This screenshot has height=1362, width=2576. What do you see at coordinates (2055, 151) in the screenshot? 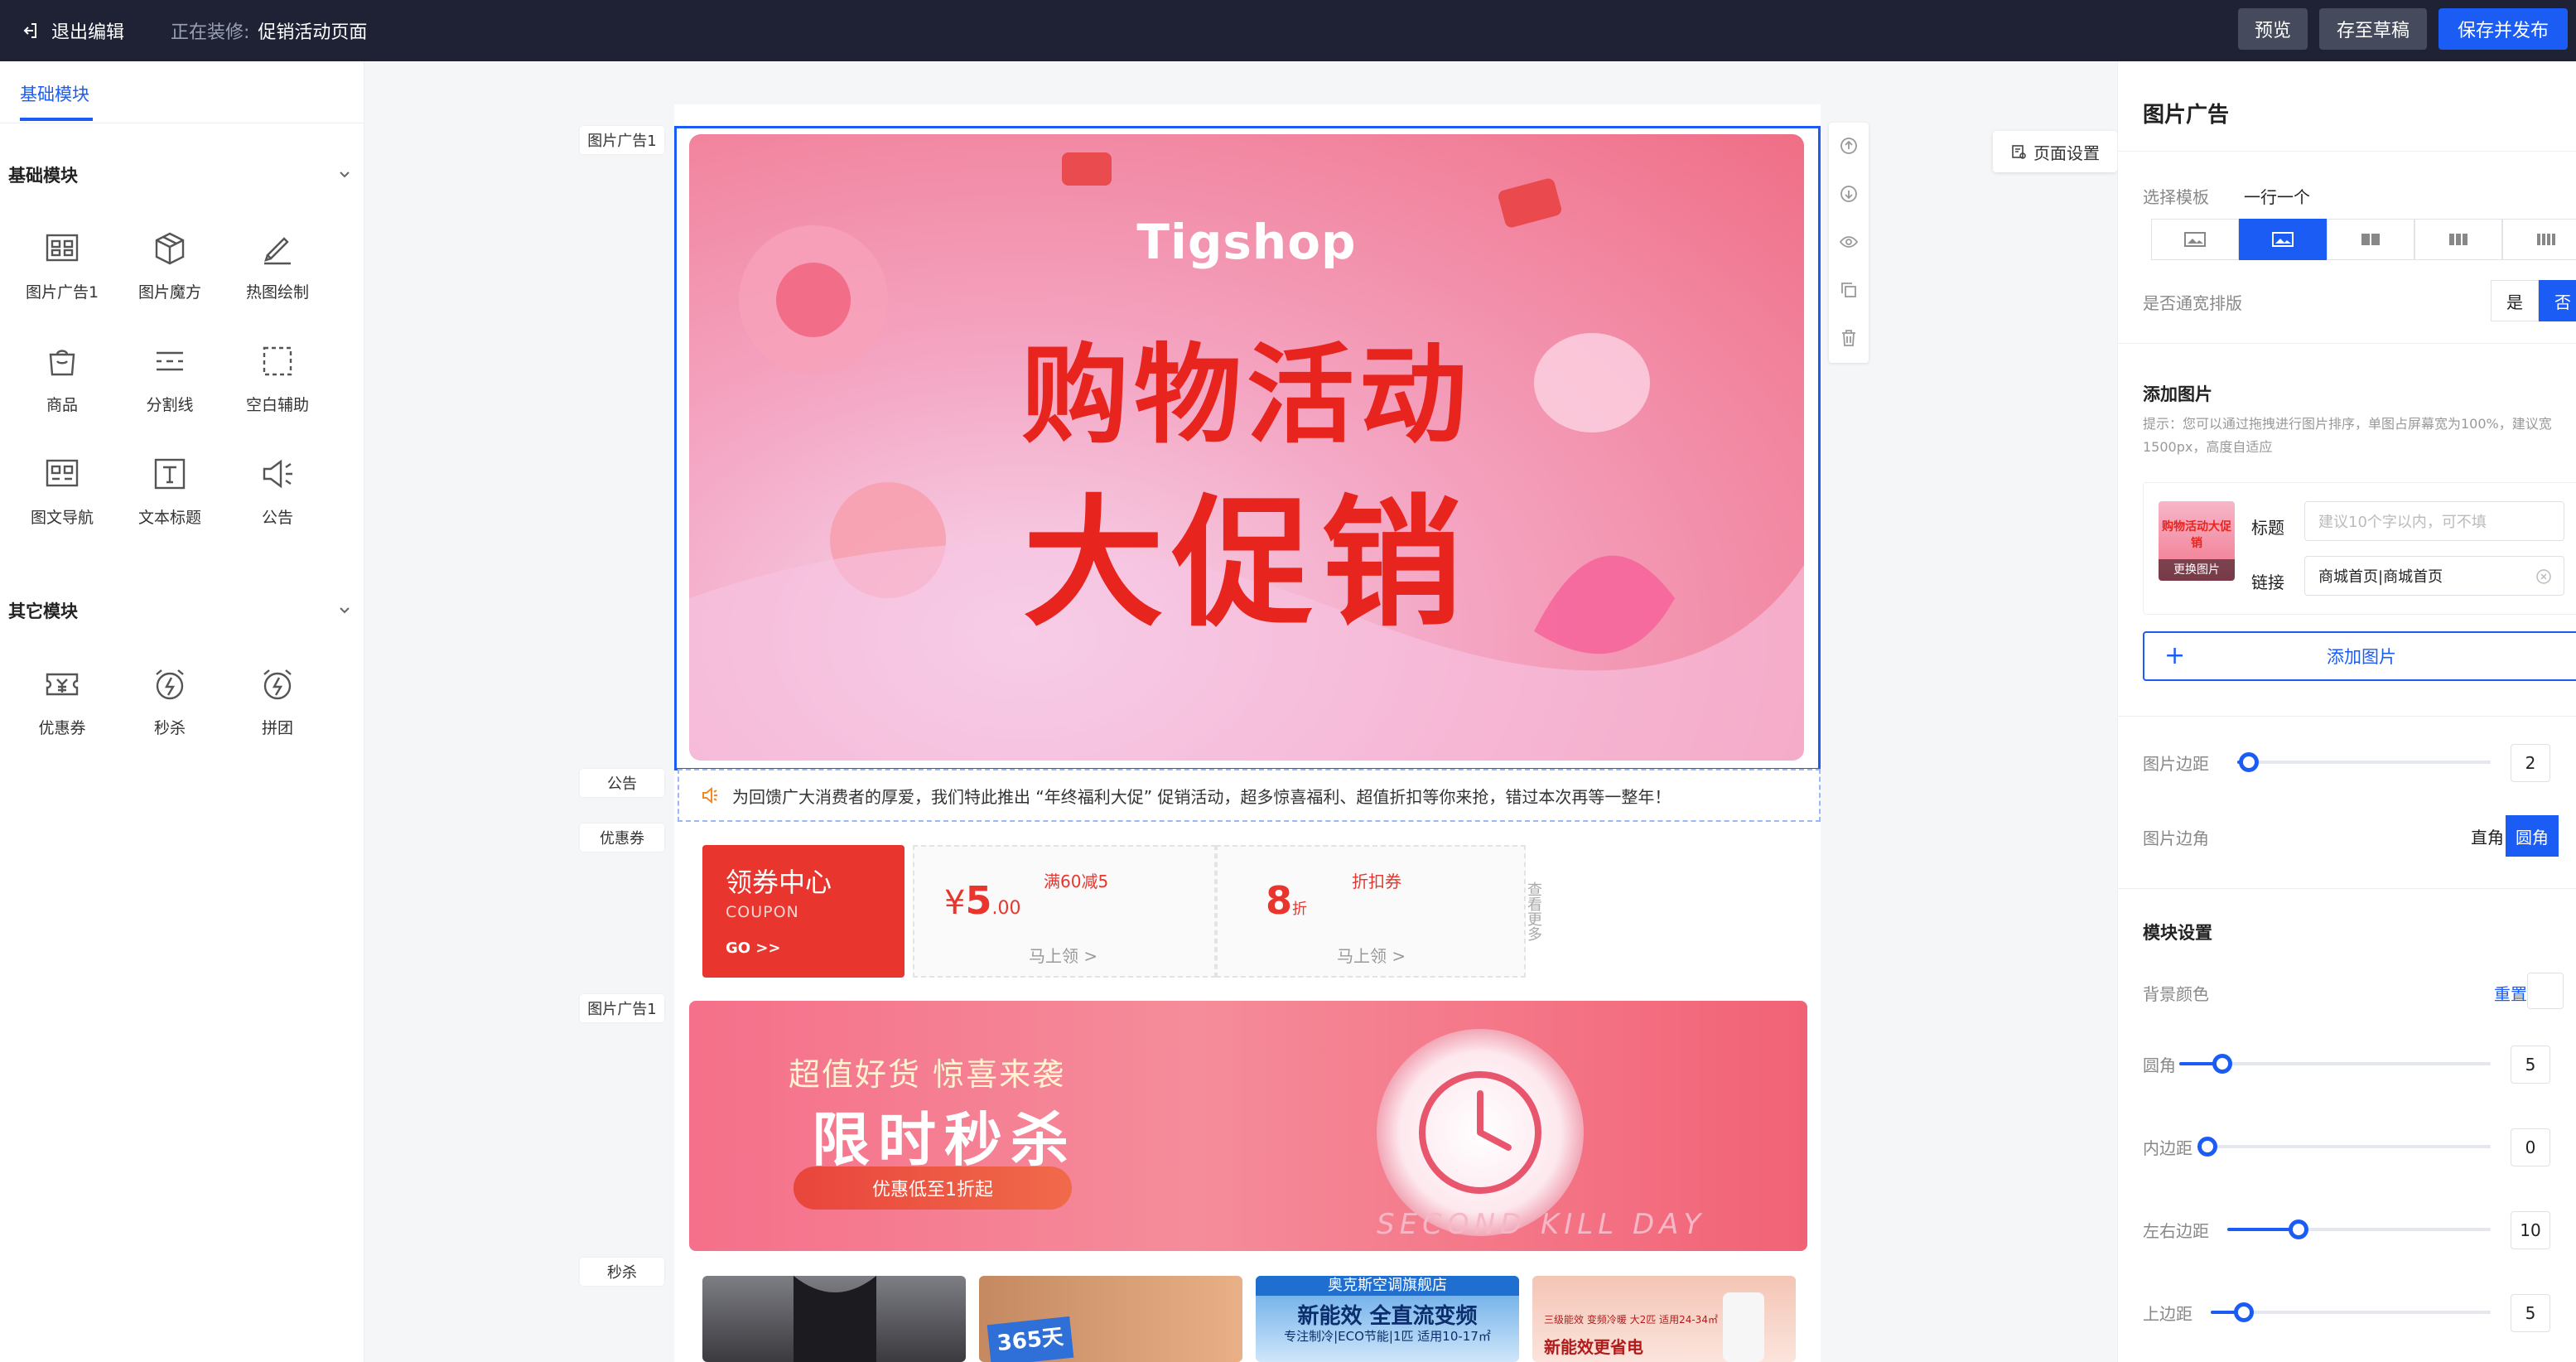
I see `page-settings-button: 页面设置` at bounding box center [2055, 151].